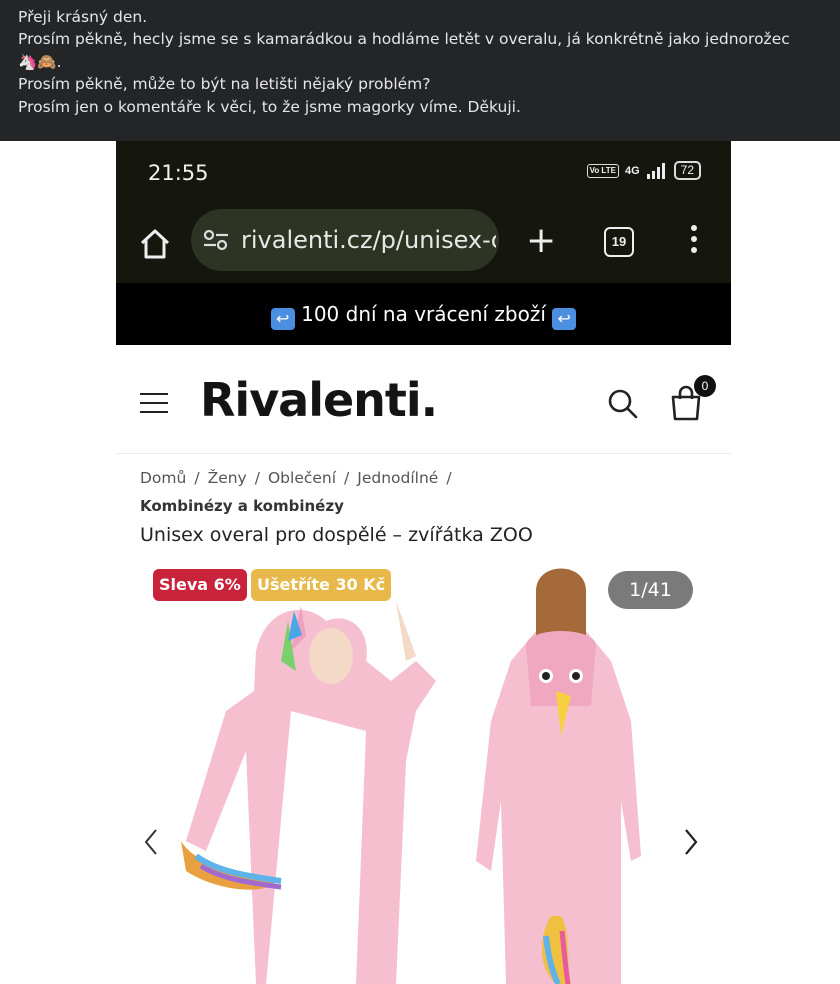  Describe the element at coordinates (154, 406) in the screenshot. I see `hamburger-menu-icon` at that location.